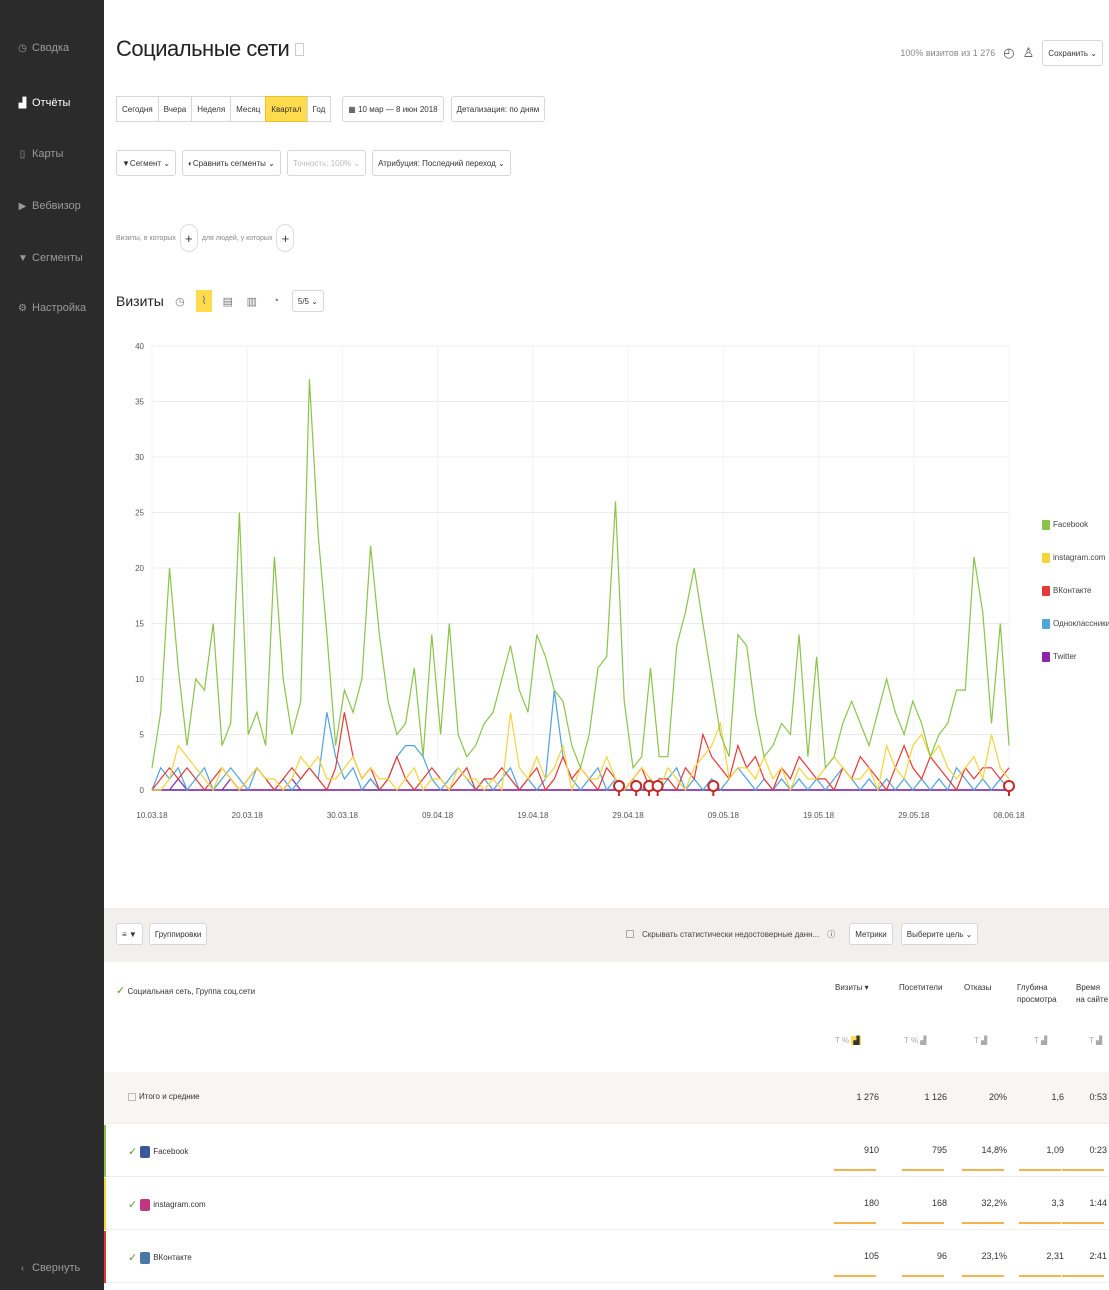 The height and width of the screenshot is (1290, 1109). What do you see at coordinates (231, 163) in the screenshot?
I see `compare-segments-button: ◐ Сравнить сегменты ⌄` at bounding box center [231, 163].